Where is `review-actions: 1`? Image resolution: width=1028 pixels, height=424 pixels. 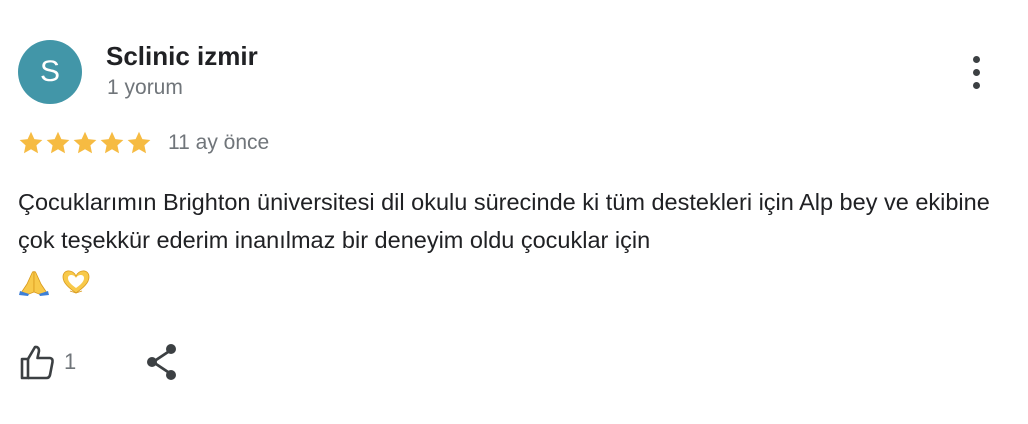
review-actions: 1 is located at coordinates (99, 362).